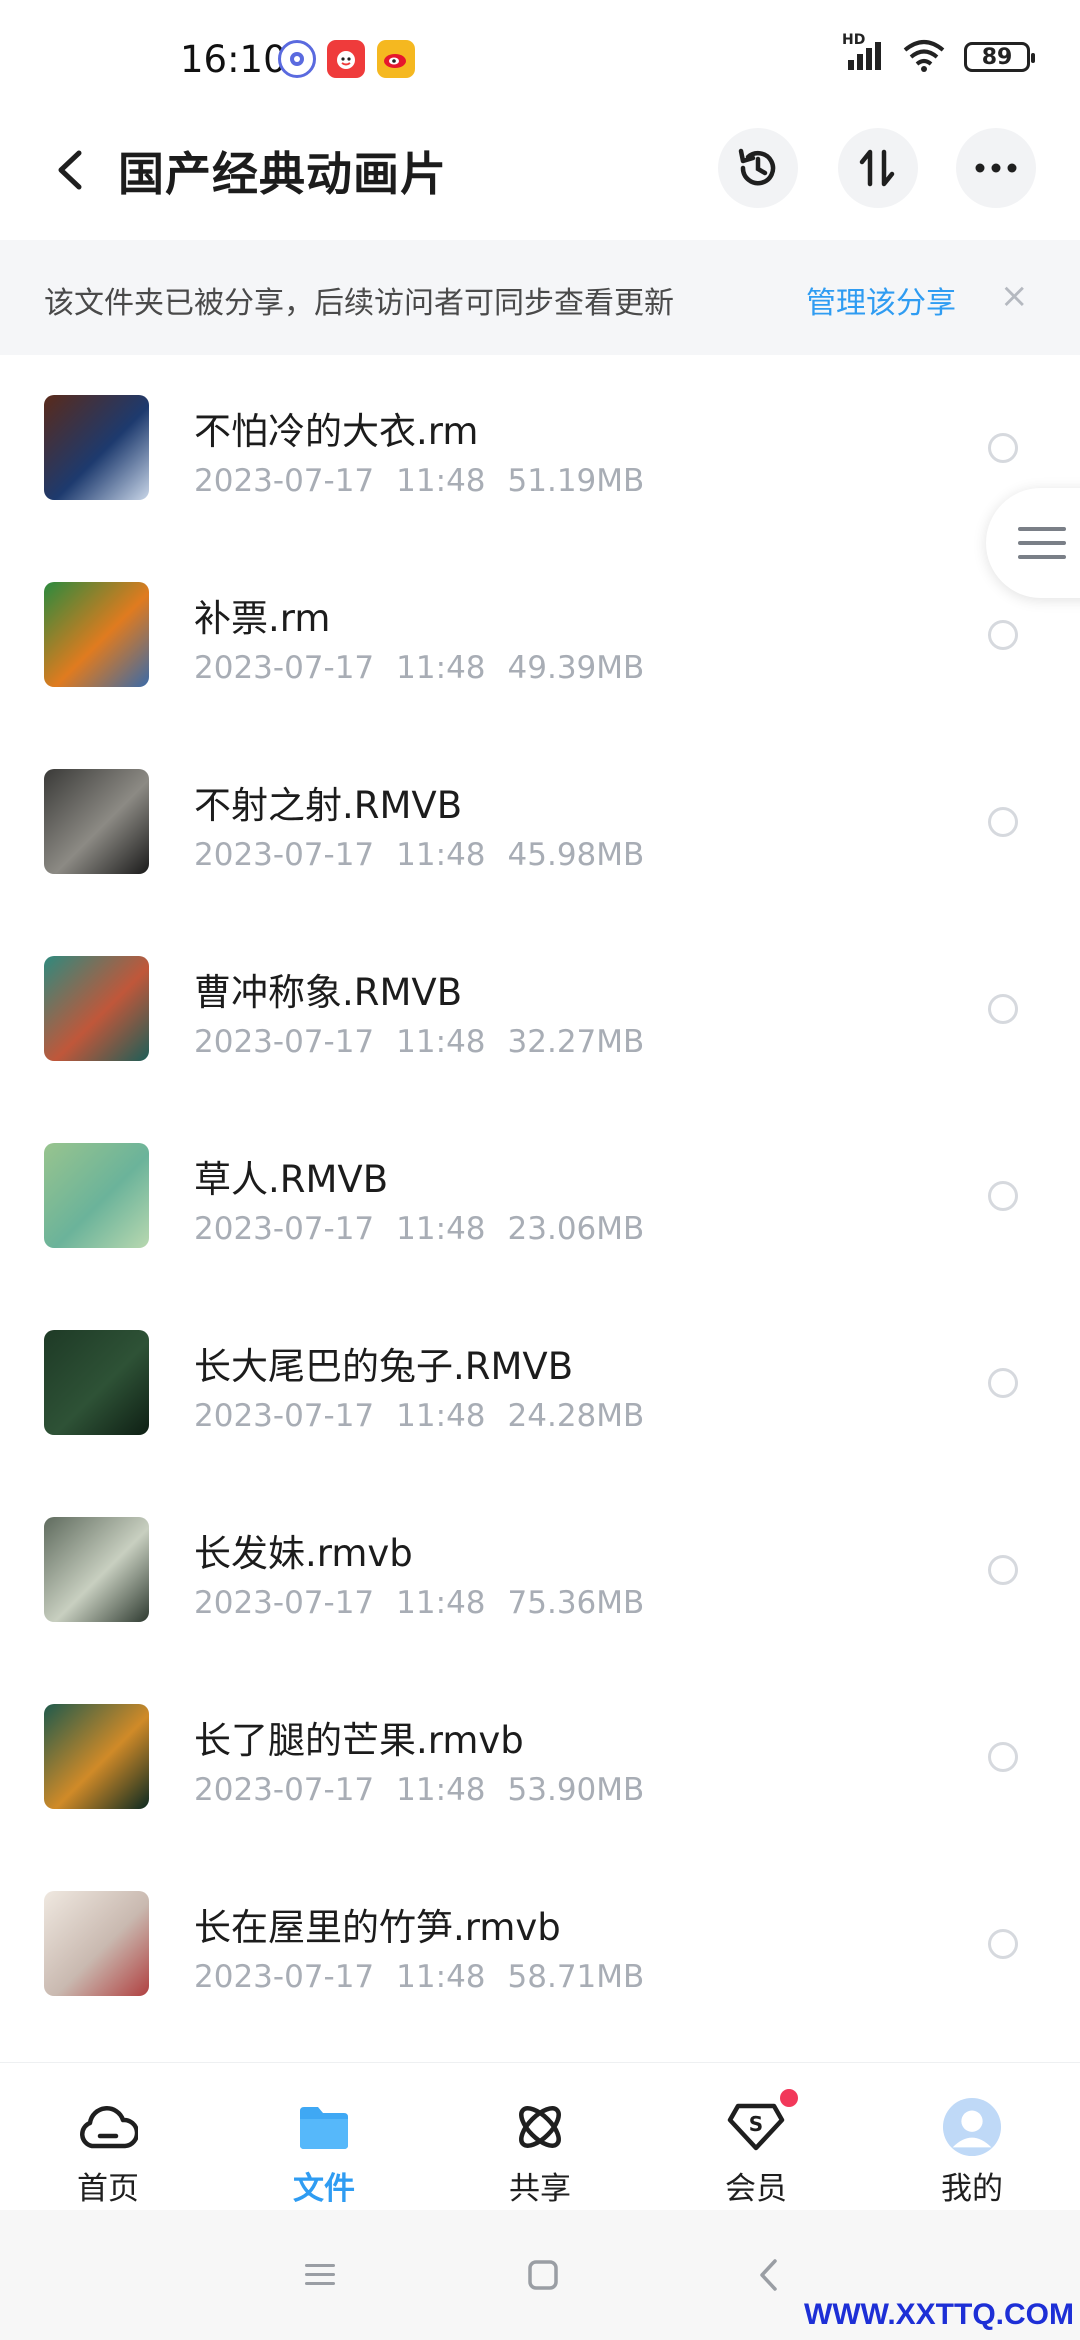 The image size is (1080, 2340). I want to click on file-meta: 2023-07-17 11:48 75.36MB, so click(430, 1603).